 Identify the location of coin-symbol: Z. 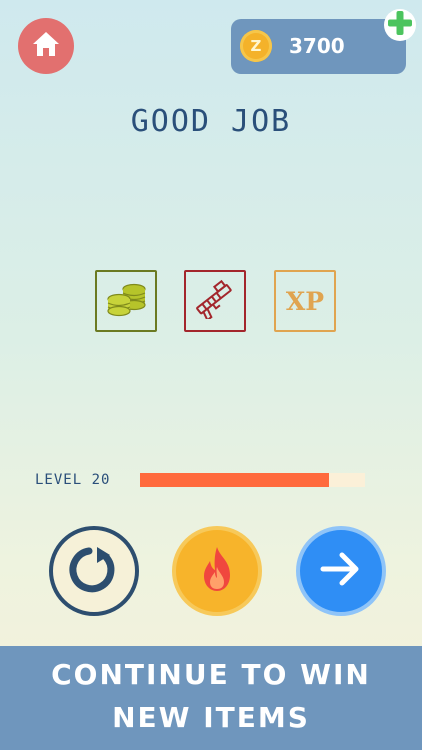
(256, 46).